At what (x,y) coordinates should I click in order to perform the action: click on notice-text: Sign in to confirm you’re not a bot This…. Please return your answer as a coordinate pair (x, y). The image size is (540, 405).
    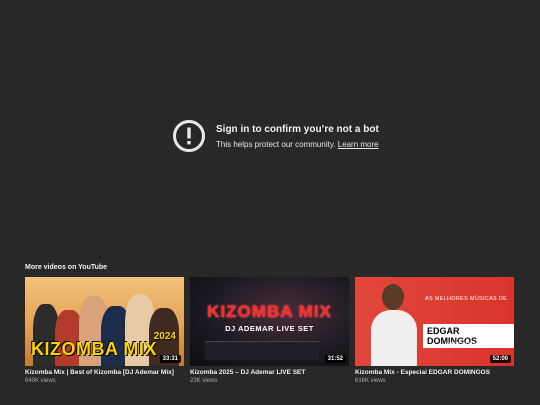
    Looking at the image, I should click on (297, 136).